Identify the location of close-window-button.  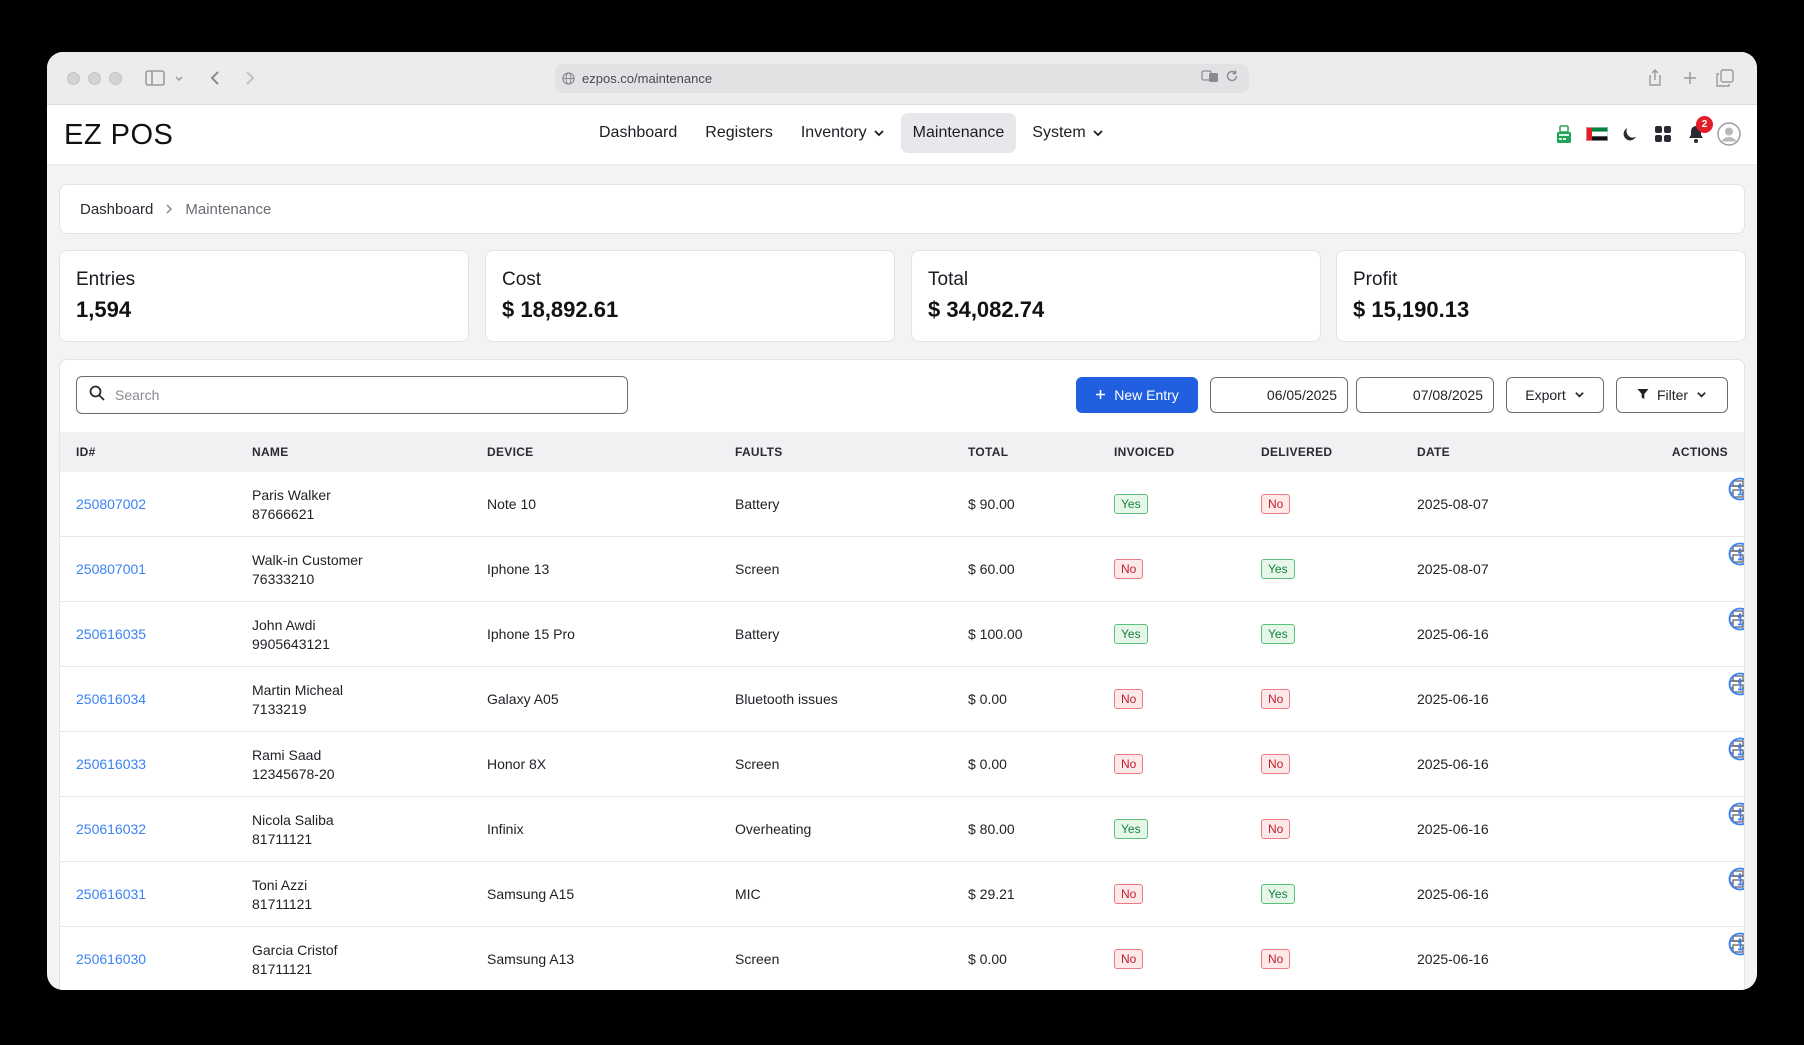
(73, 78).